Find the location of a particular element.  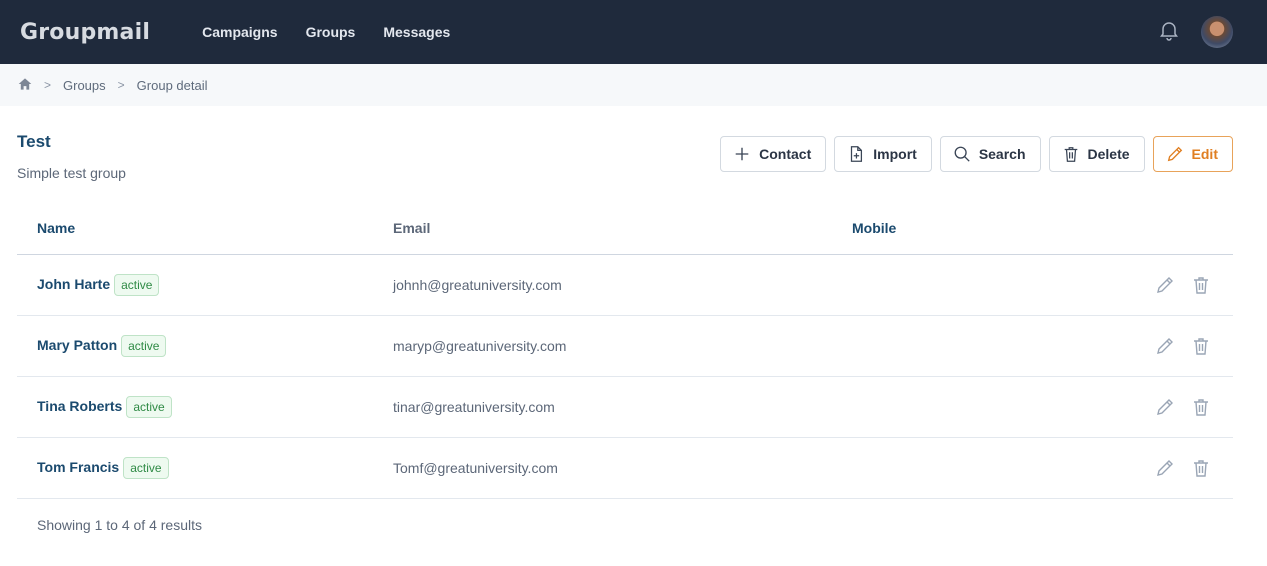

column-header-name: Name is located at coordinates (205, 227).